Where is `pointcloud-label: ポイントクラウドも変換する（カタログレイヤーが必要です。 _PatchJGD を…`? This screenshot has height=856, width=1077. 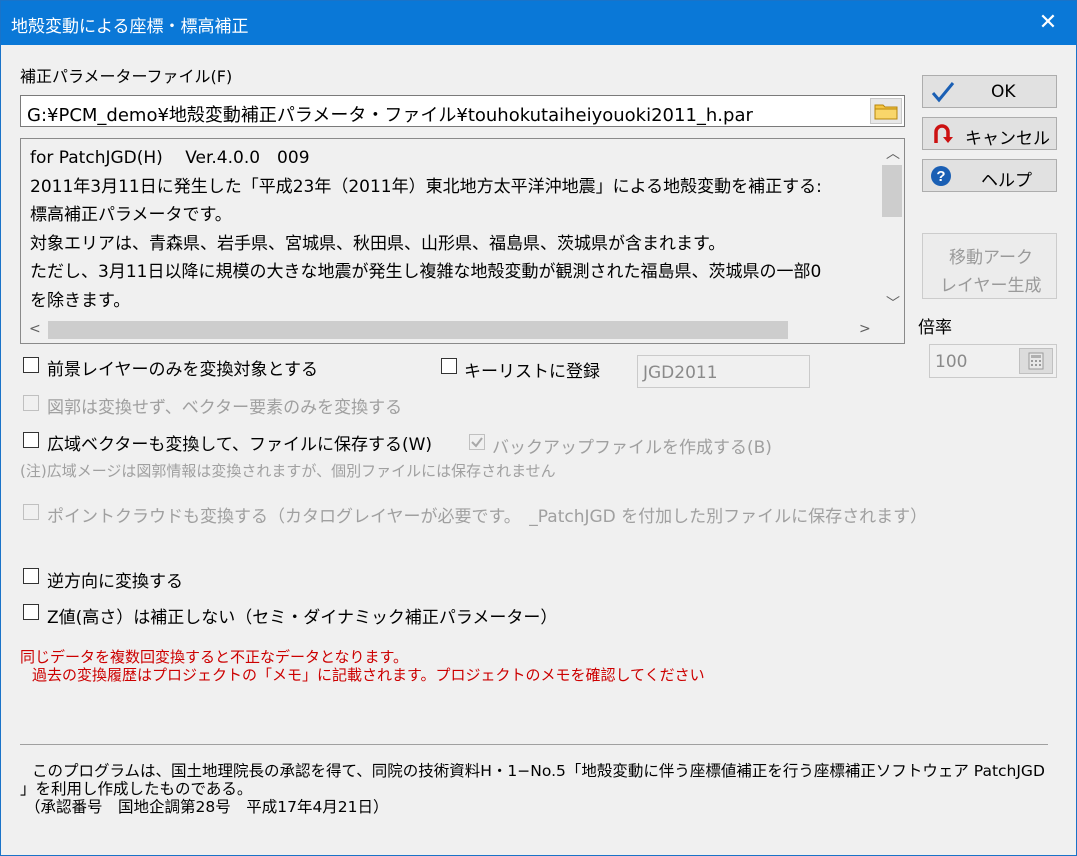
pointcloud-label: ポイントクラウドも変換する（カタログレイヤーが必要です。 _PatchJGD を… is located at coordinates (487, 517).